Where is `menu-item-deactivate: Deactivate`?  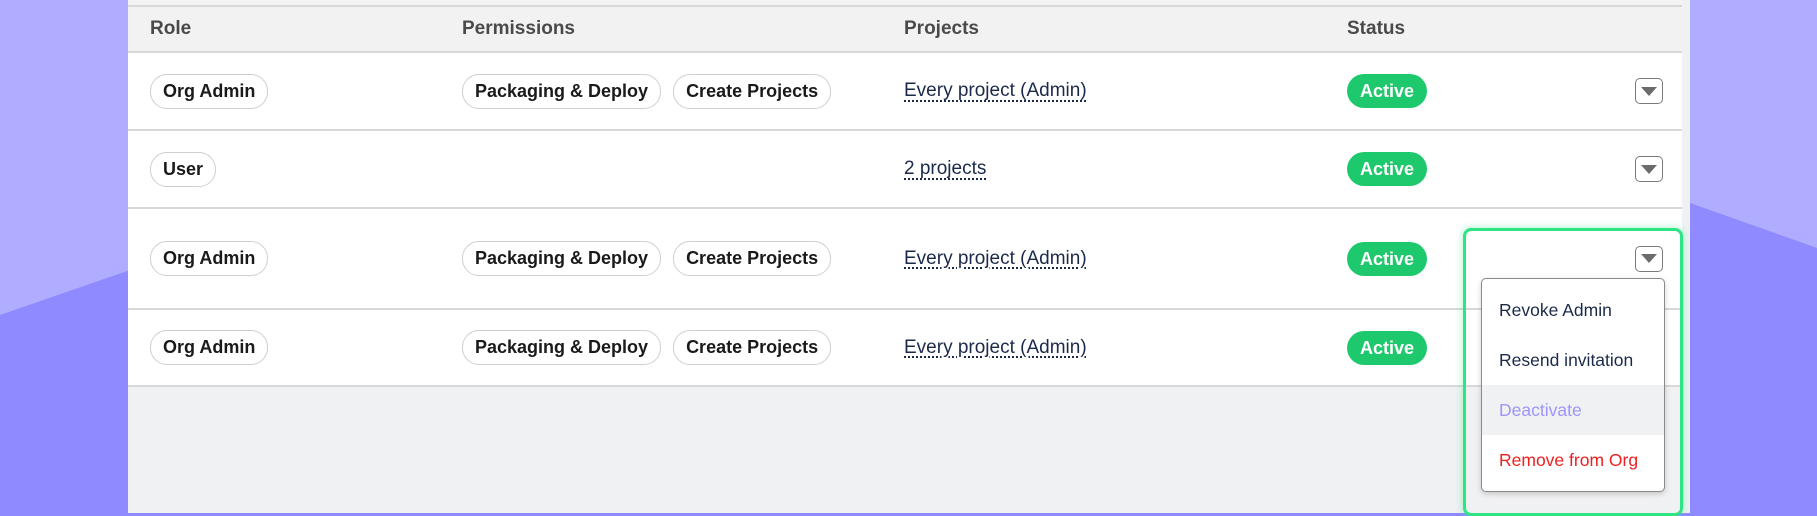 menu-item-deactivate: Deactivate is located at coordinates (1573, 410).